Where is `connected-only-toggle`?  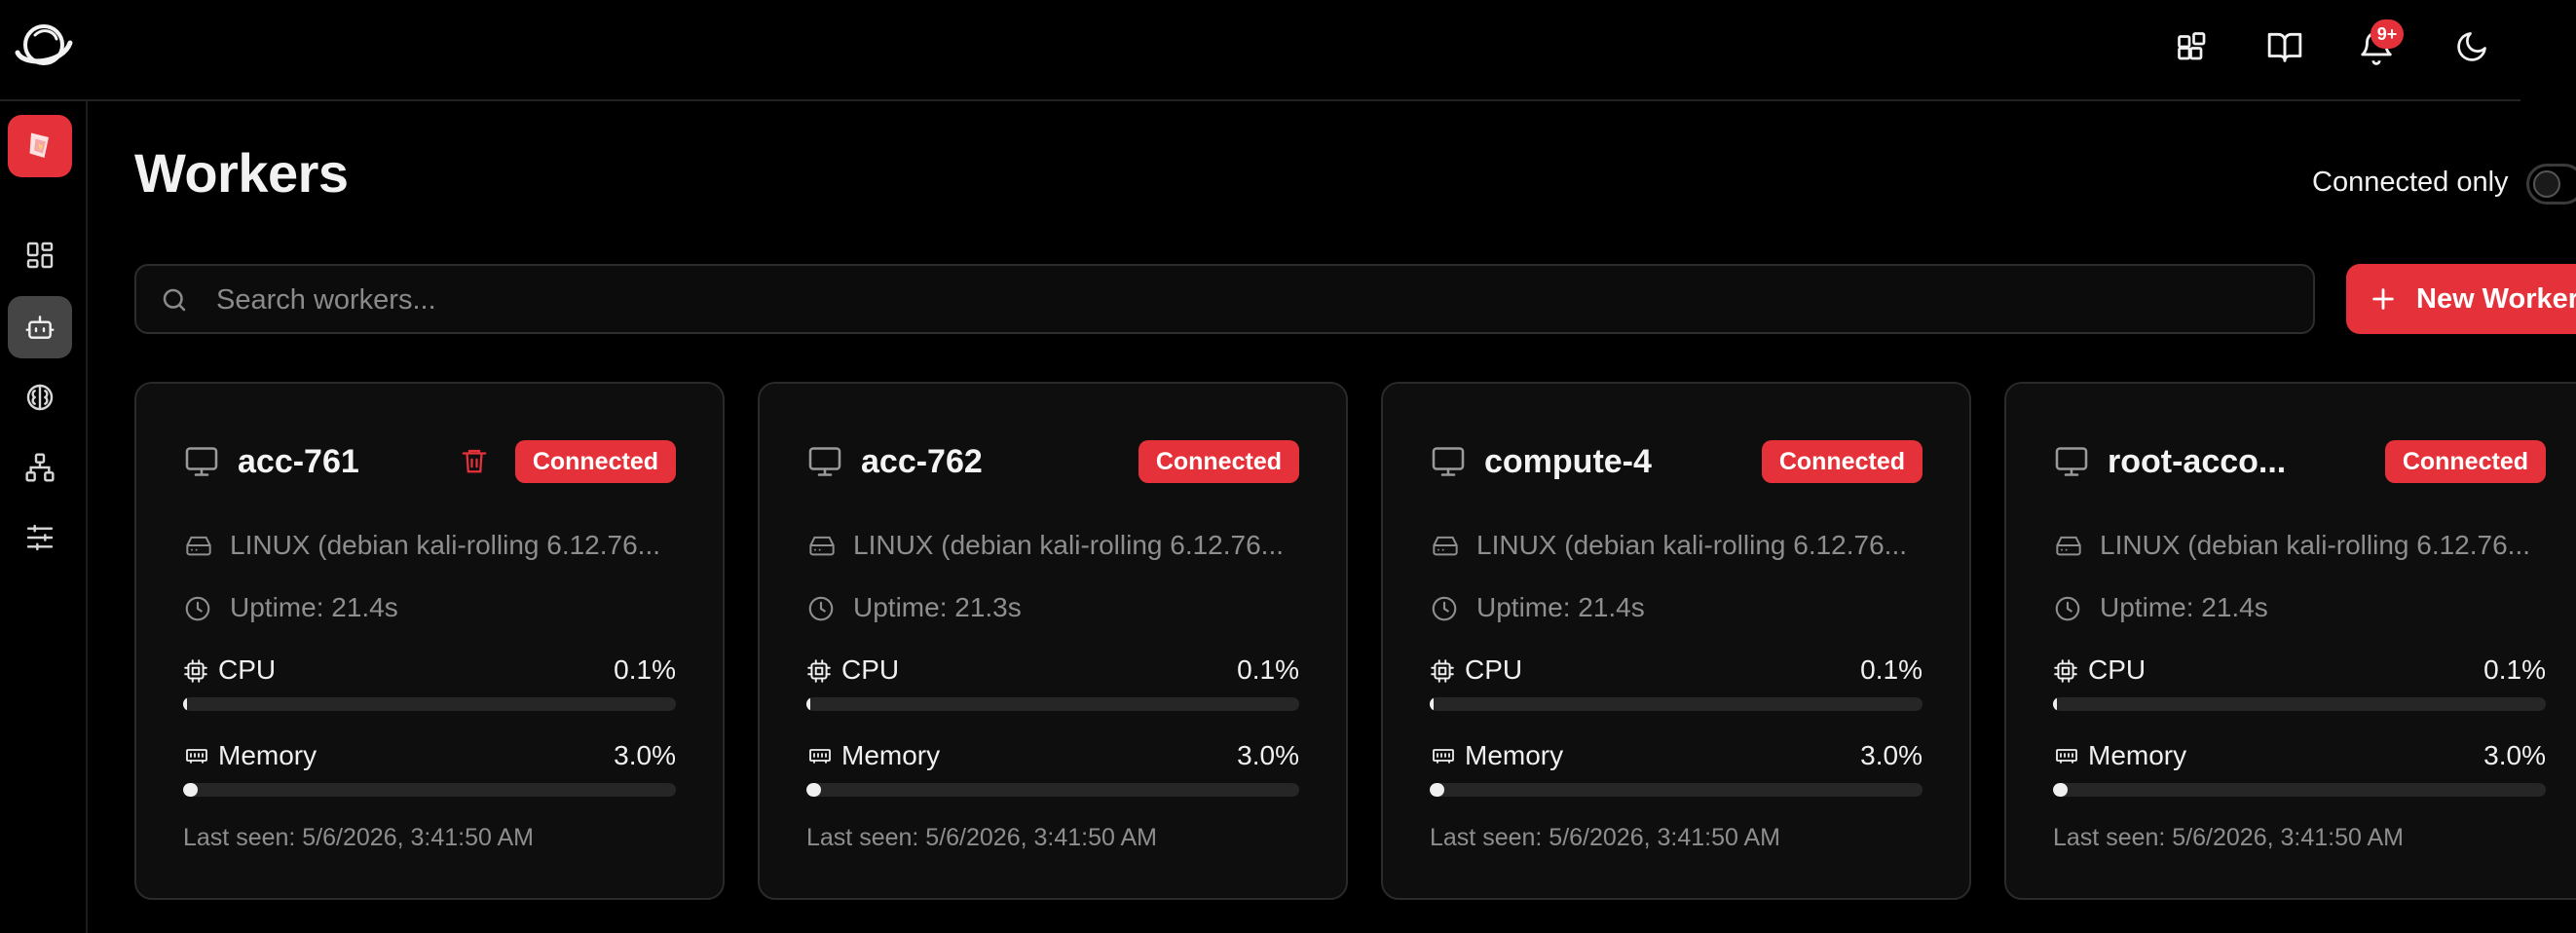
connected-only-toggle is located at coordinates (2551, 184).